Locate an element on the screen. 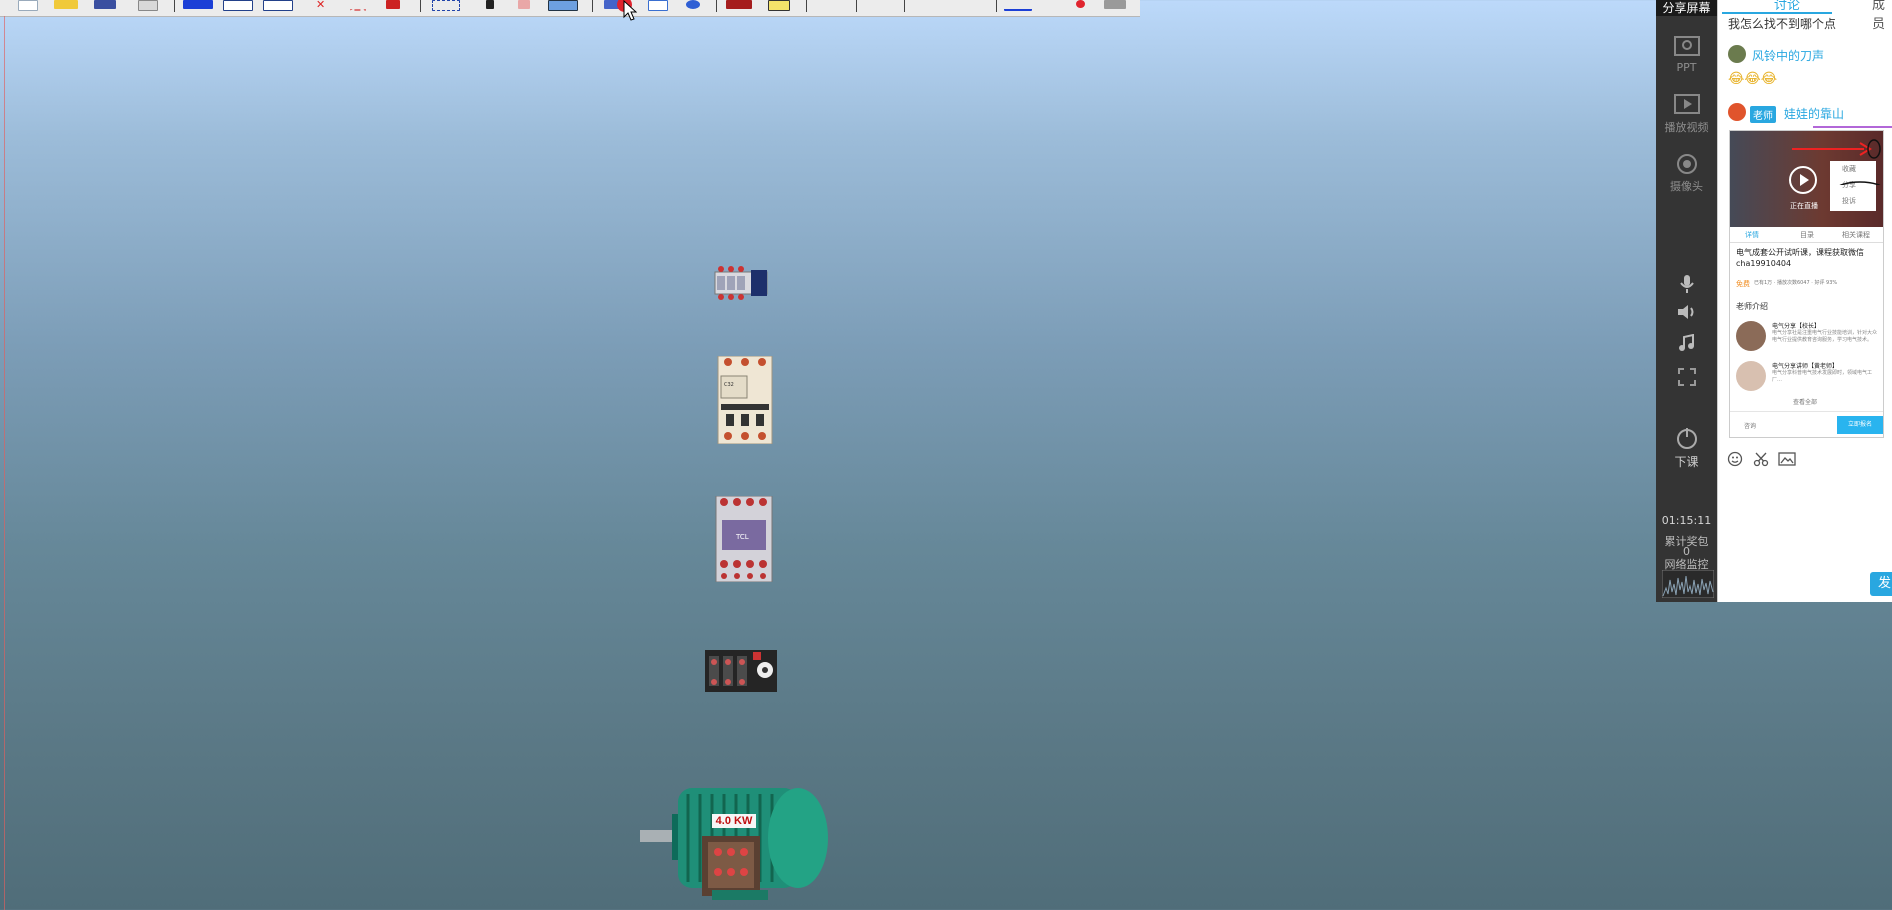 This screenshot has width=1892, height=910. purple-divider is located at coordinates (1852, 127).